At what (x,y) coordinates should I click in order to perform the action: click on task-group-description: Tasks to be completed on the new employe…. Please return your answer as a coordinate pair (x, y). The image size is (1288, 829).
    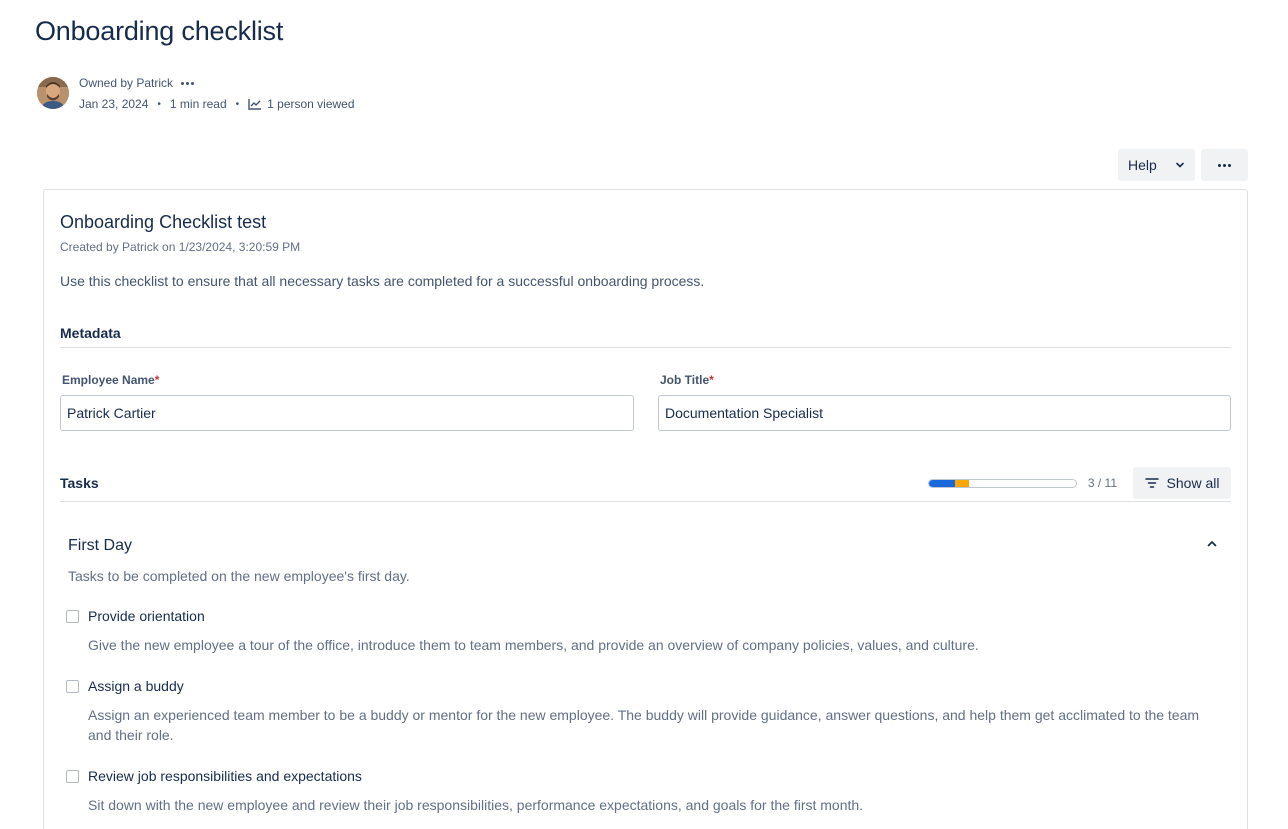
    Looking at the image, I should click on (239, 576).